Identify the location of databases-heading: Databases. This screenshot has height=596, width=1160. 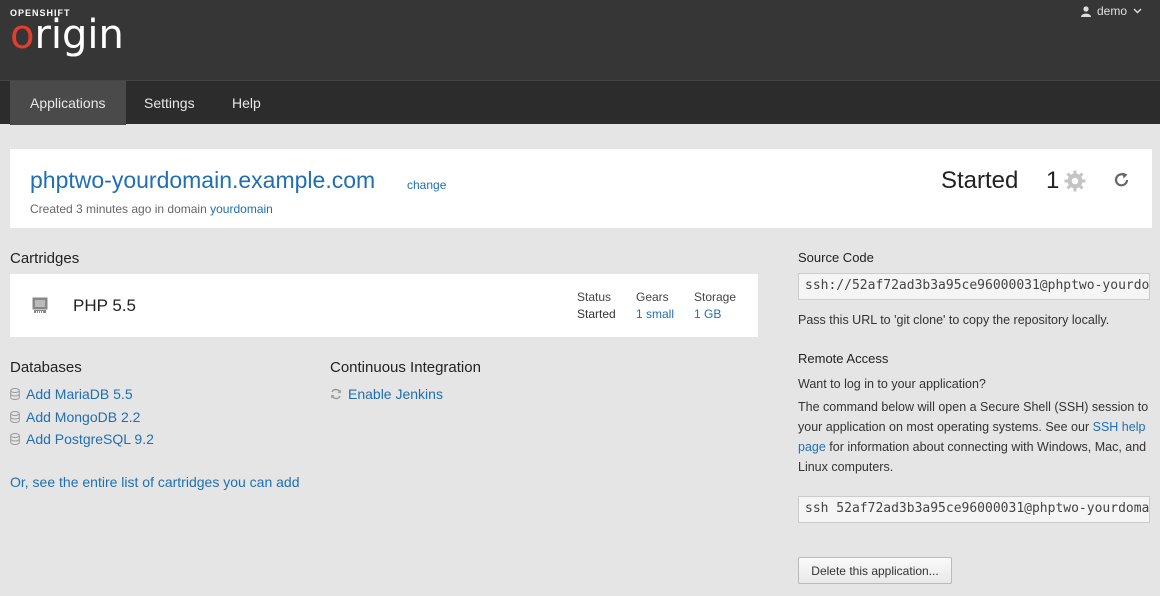
(46, 367).